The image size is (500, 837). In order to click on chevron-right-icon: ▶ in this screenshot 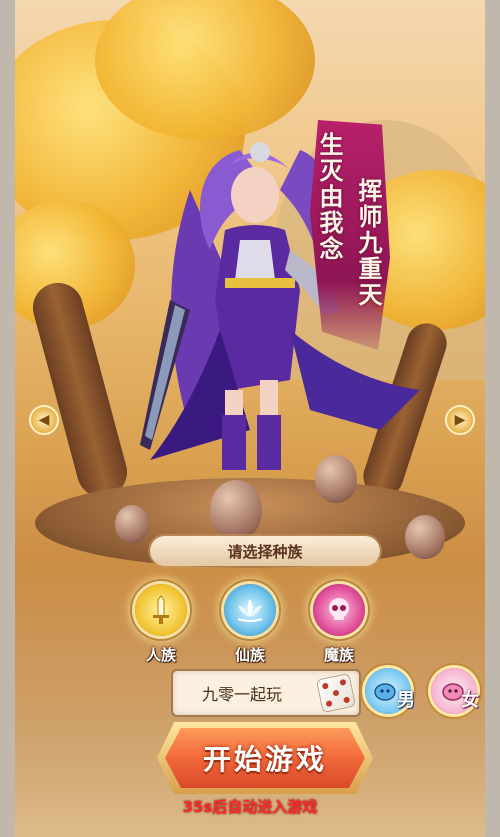, I will do `click(460, 420)`.